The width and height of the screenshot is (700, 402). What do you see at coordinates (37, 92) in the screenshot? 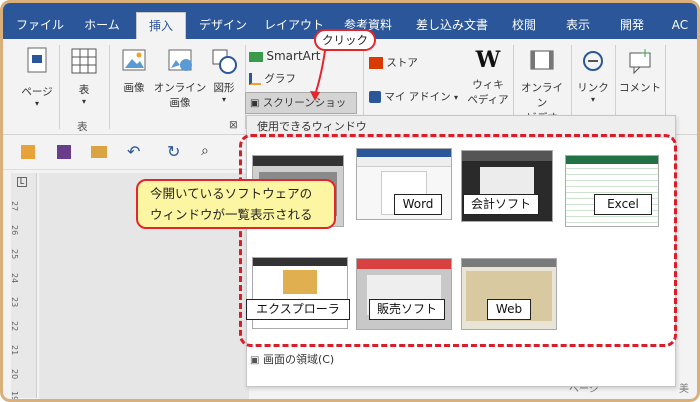
I see `pages-label: ページ` at bounding box center [37, 92].